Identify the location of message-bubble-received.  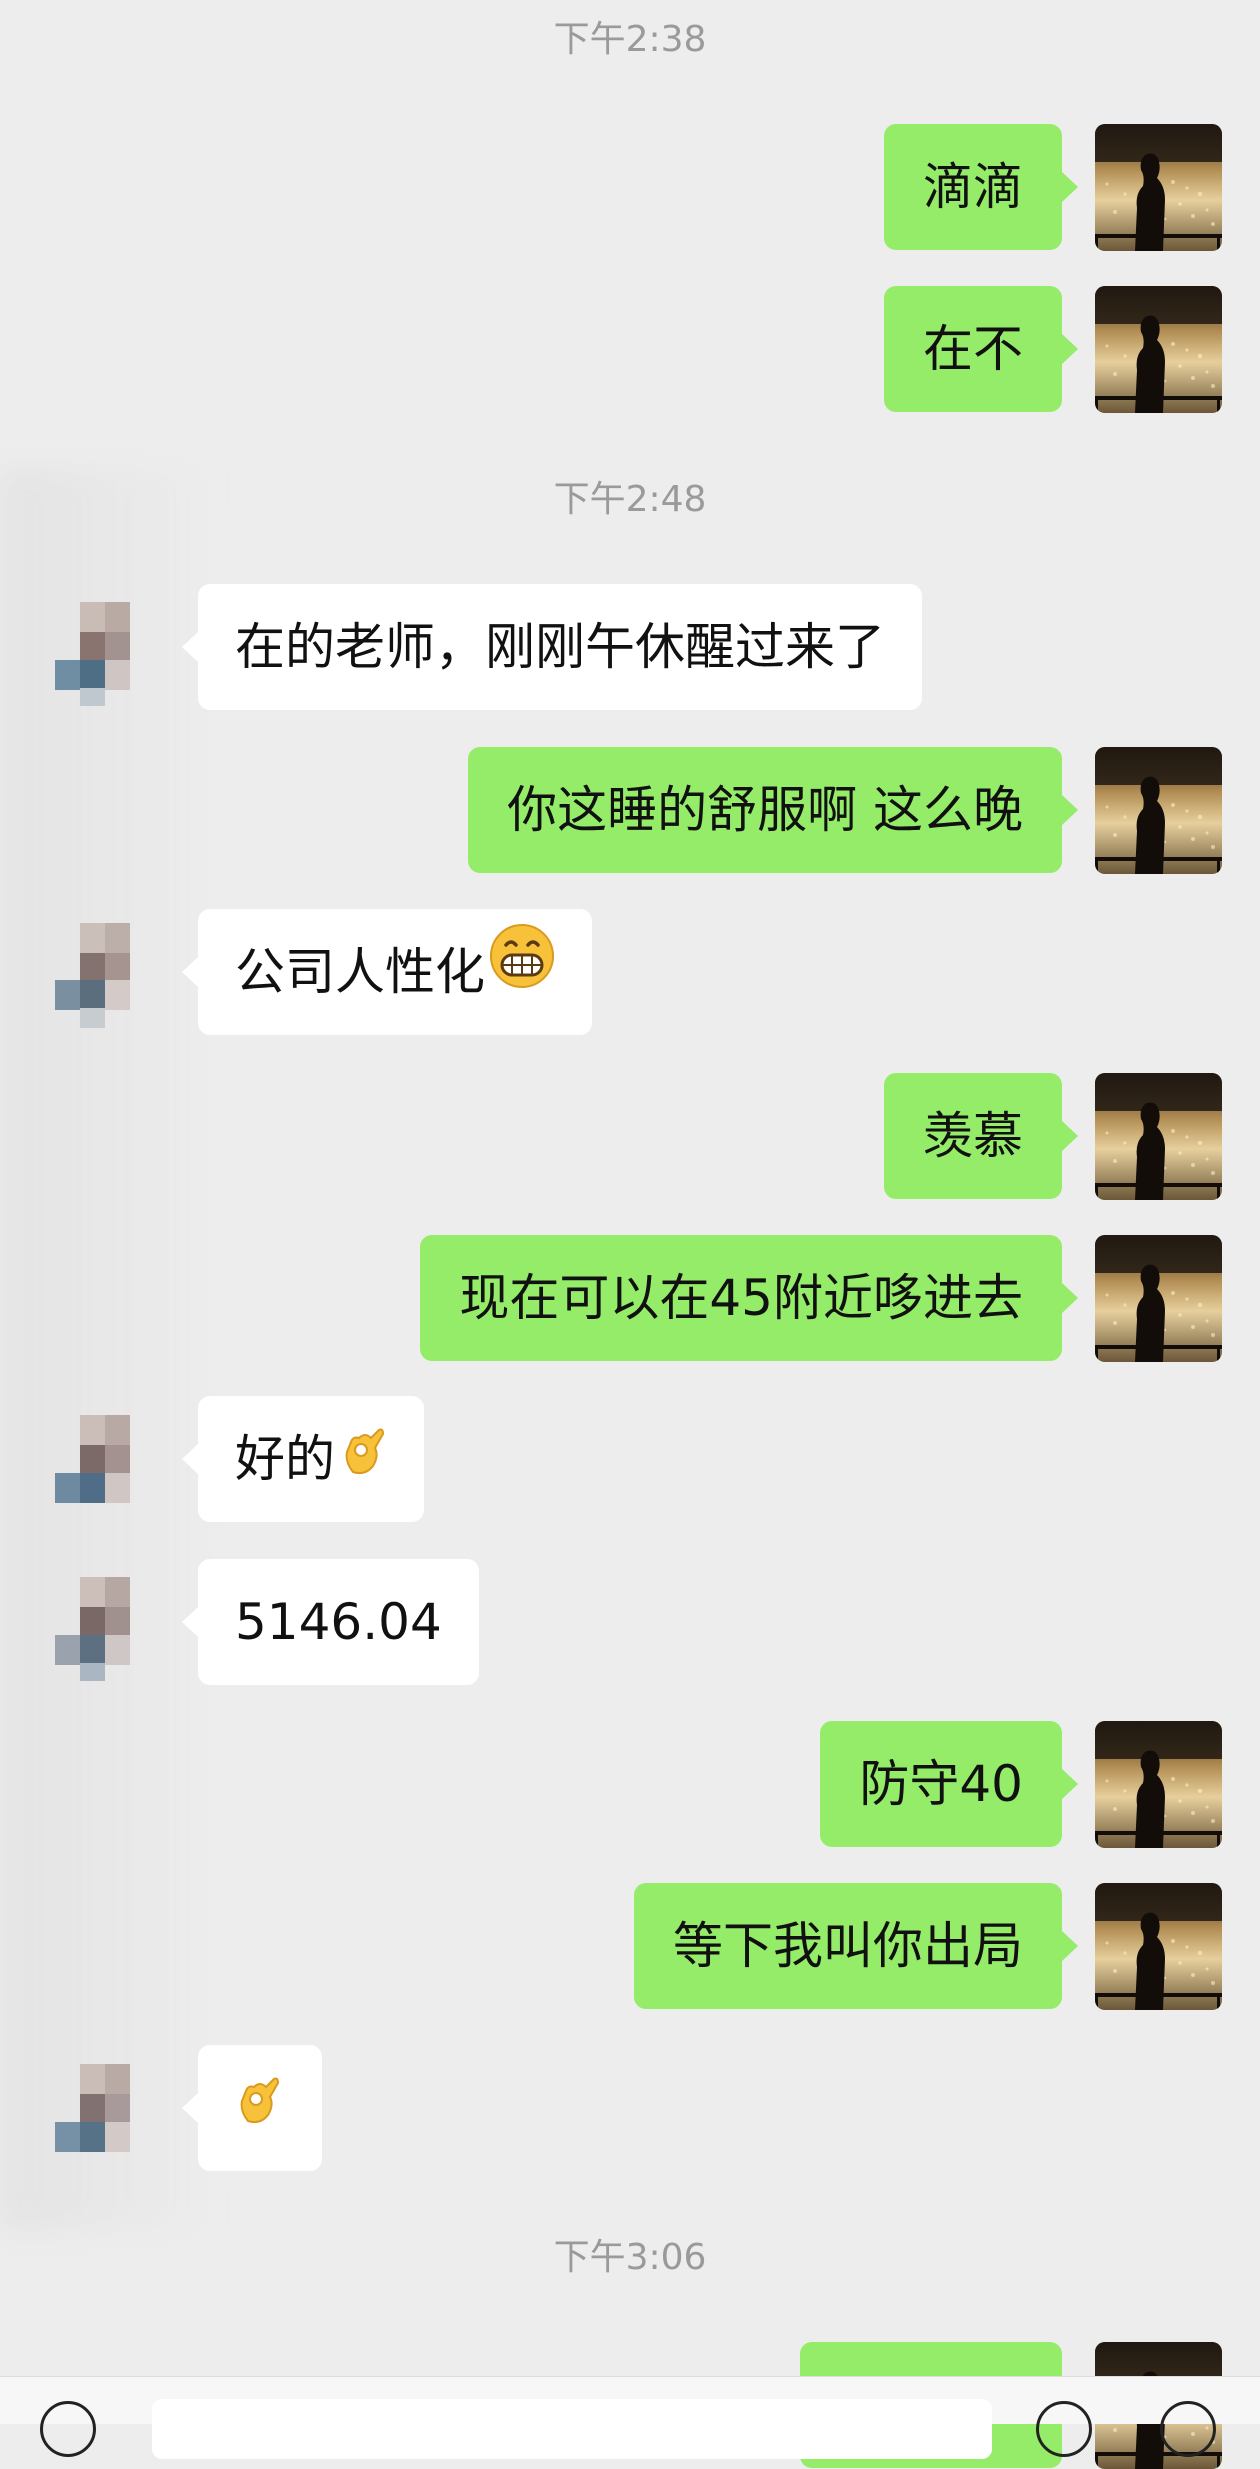
(252, 2108).